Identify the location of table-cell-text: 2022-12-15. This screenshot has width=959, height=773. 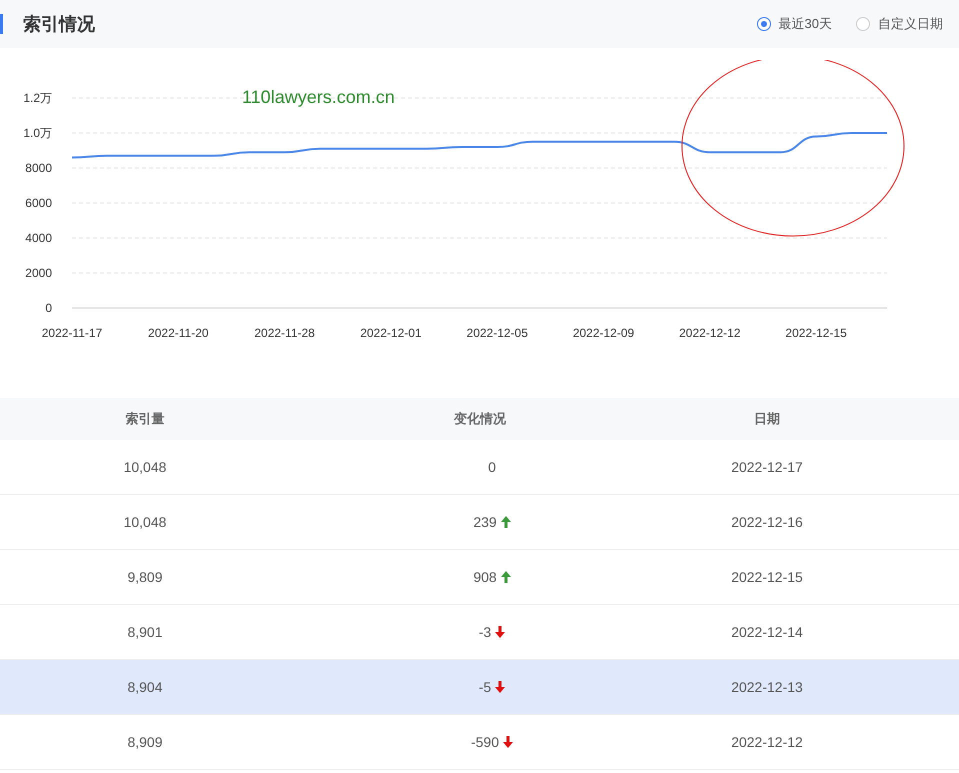
(767, 577).